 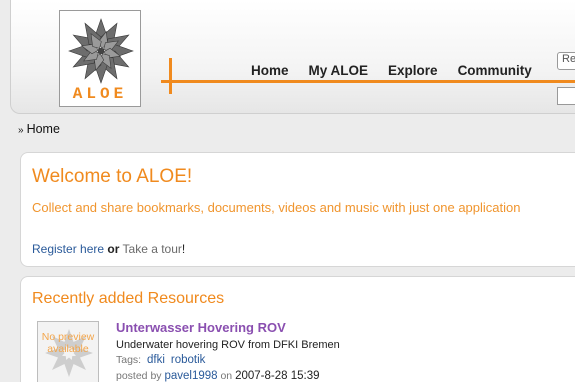 I want to click on spiral-logo-icon, so click(x=101, y=51).